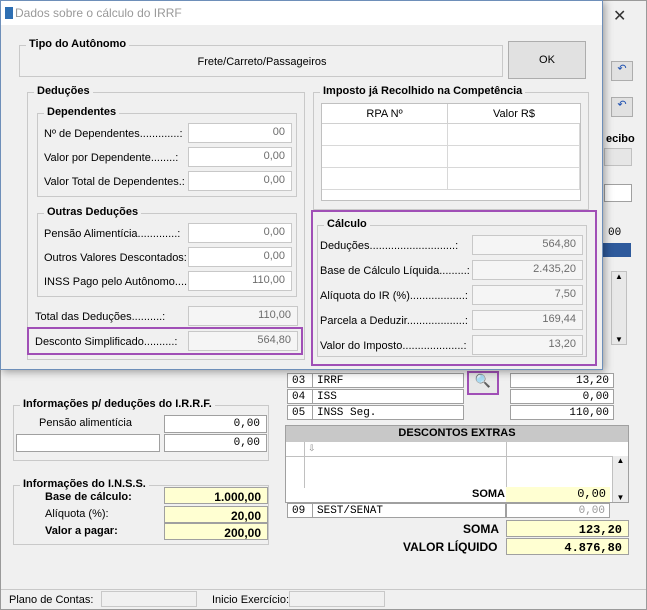  I want to click on descontos-soma-label: SOMA, so click(488, 494).